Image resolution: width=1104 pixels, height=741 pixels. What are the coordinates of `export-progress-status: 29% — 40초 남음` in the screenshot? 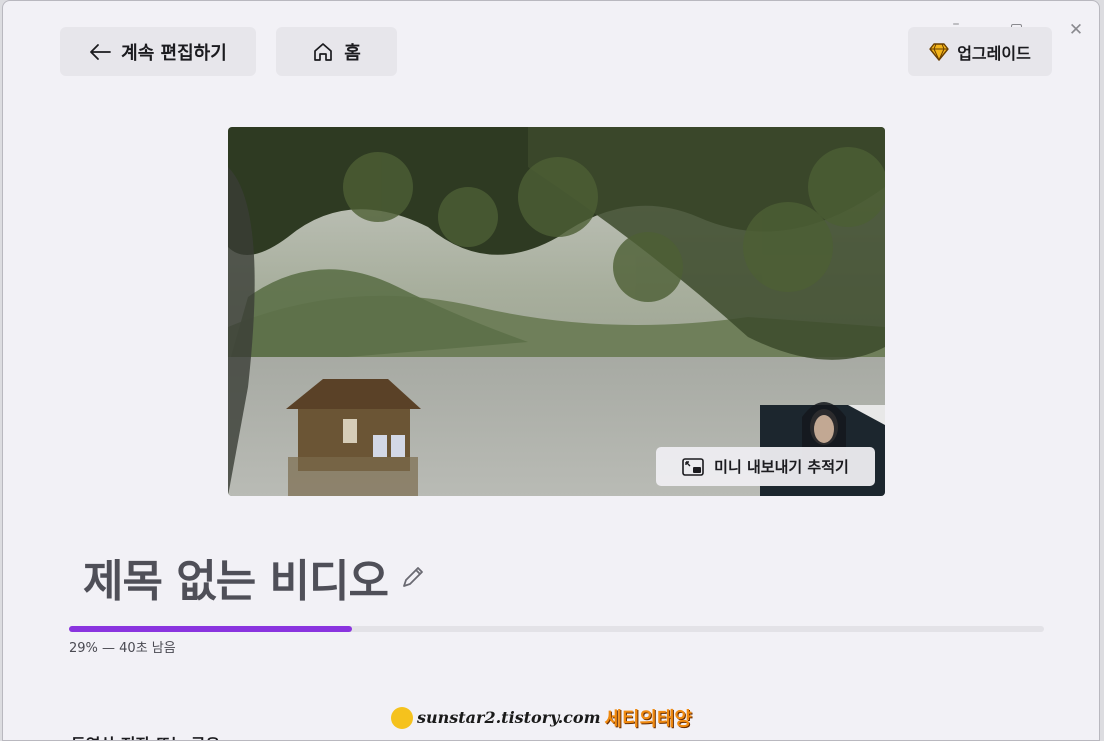 It's located at (122, 648).